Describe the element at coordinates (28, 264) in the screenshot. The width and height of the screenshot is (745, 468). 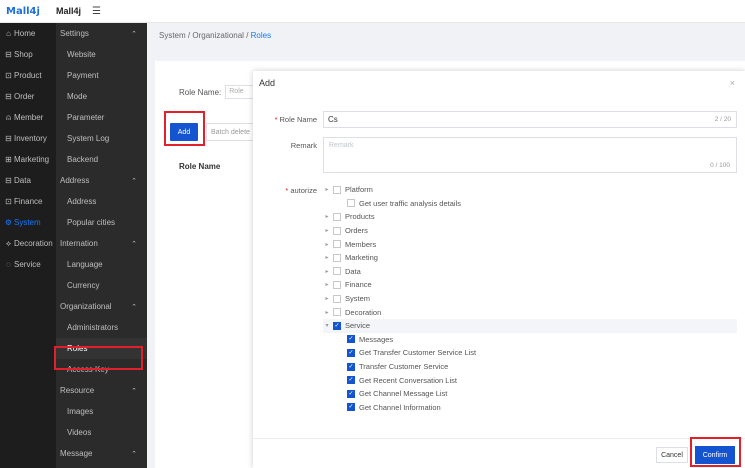
I see `nav-item-service: ◌ Service` at that location.